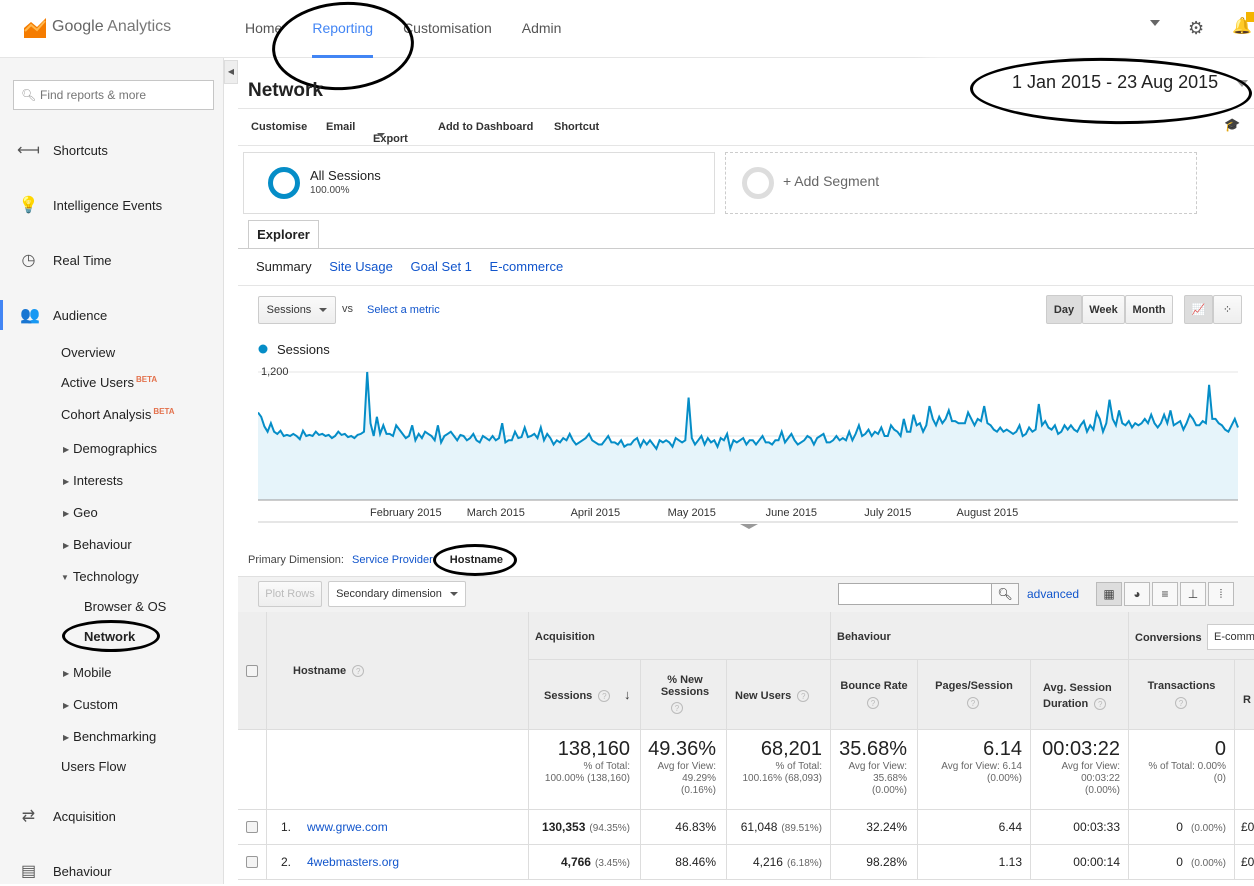 Image resolution: width=1254 pixels, height=886 pixels. I want to click on header-avg-session-duration: Avg. Session Duration?, so click(1080, 695).